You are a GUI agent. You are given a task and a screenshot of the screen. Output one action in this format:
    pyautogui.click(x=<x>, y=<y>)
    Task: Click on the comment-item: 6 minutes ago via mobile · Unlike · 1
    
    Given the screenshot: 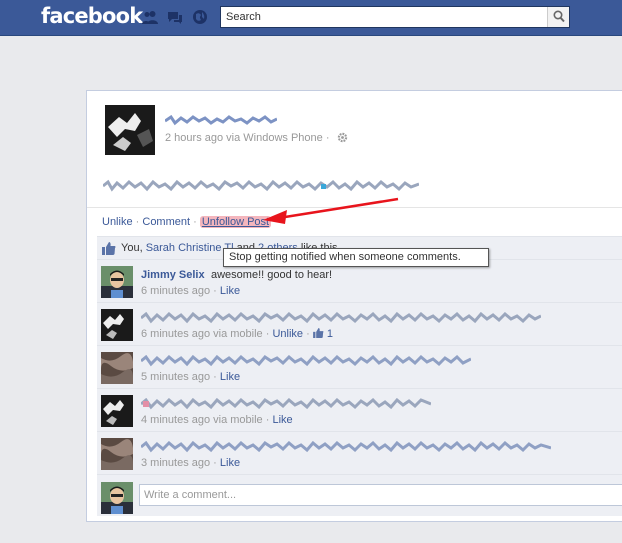 What is the action you would take?
    pyautogui.click(x=359, y=323)
    